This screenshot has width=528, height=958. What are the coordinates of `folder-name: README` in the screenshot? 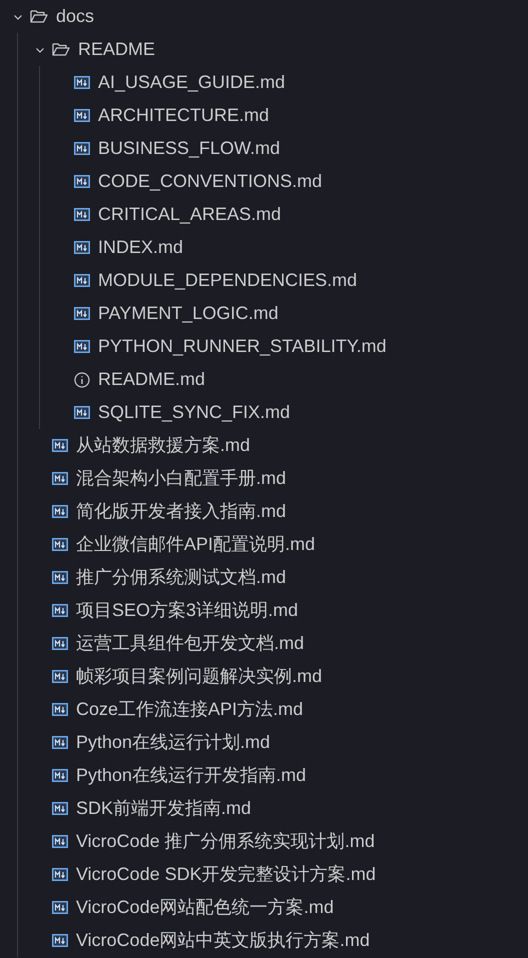 It's located at (117, 49).